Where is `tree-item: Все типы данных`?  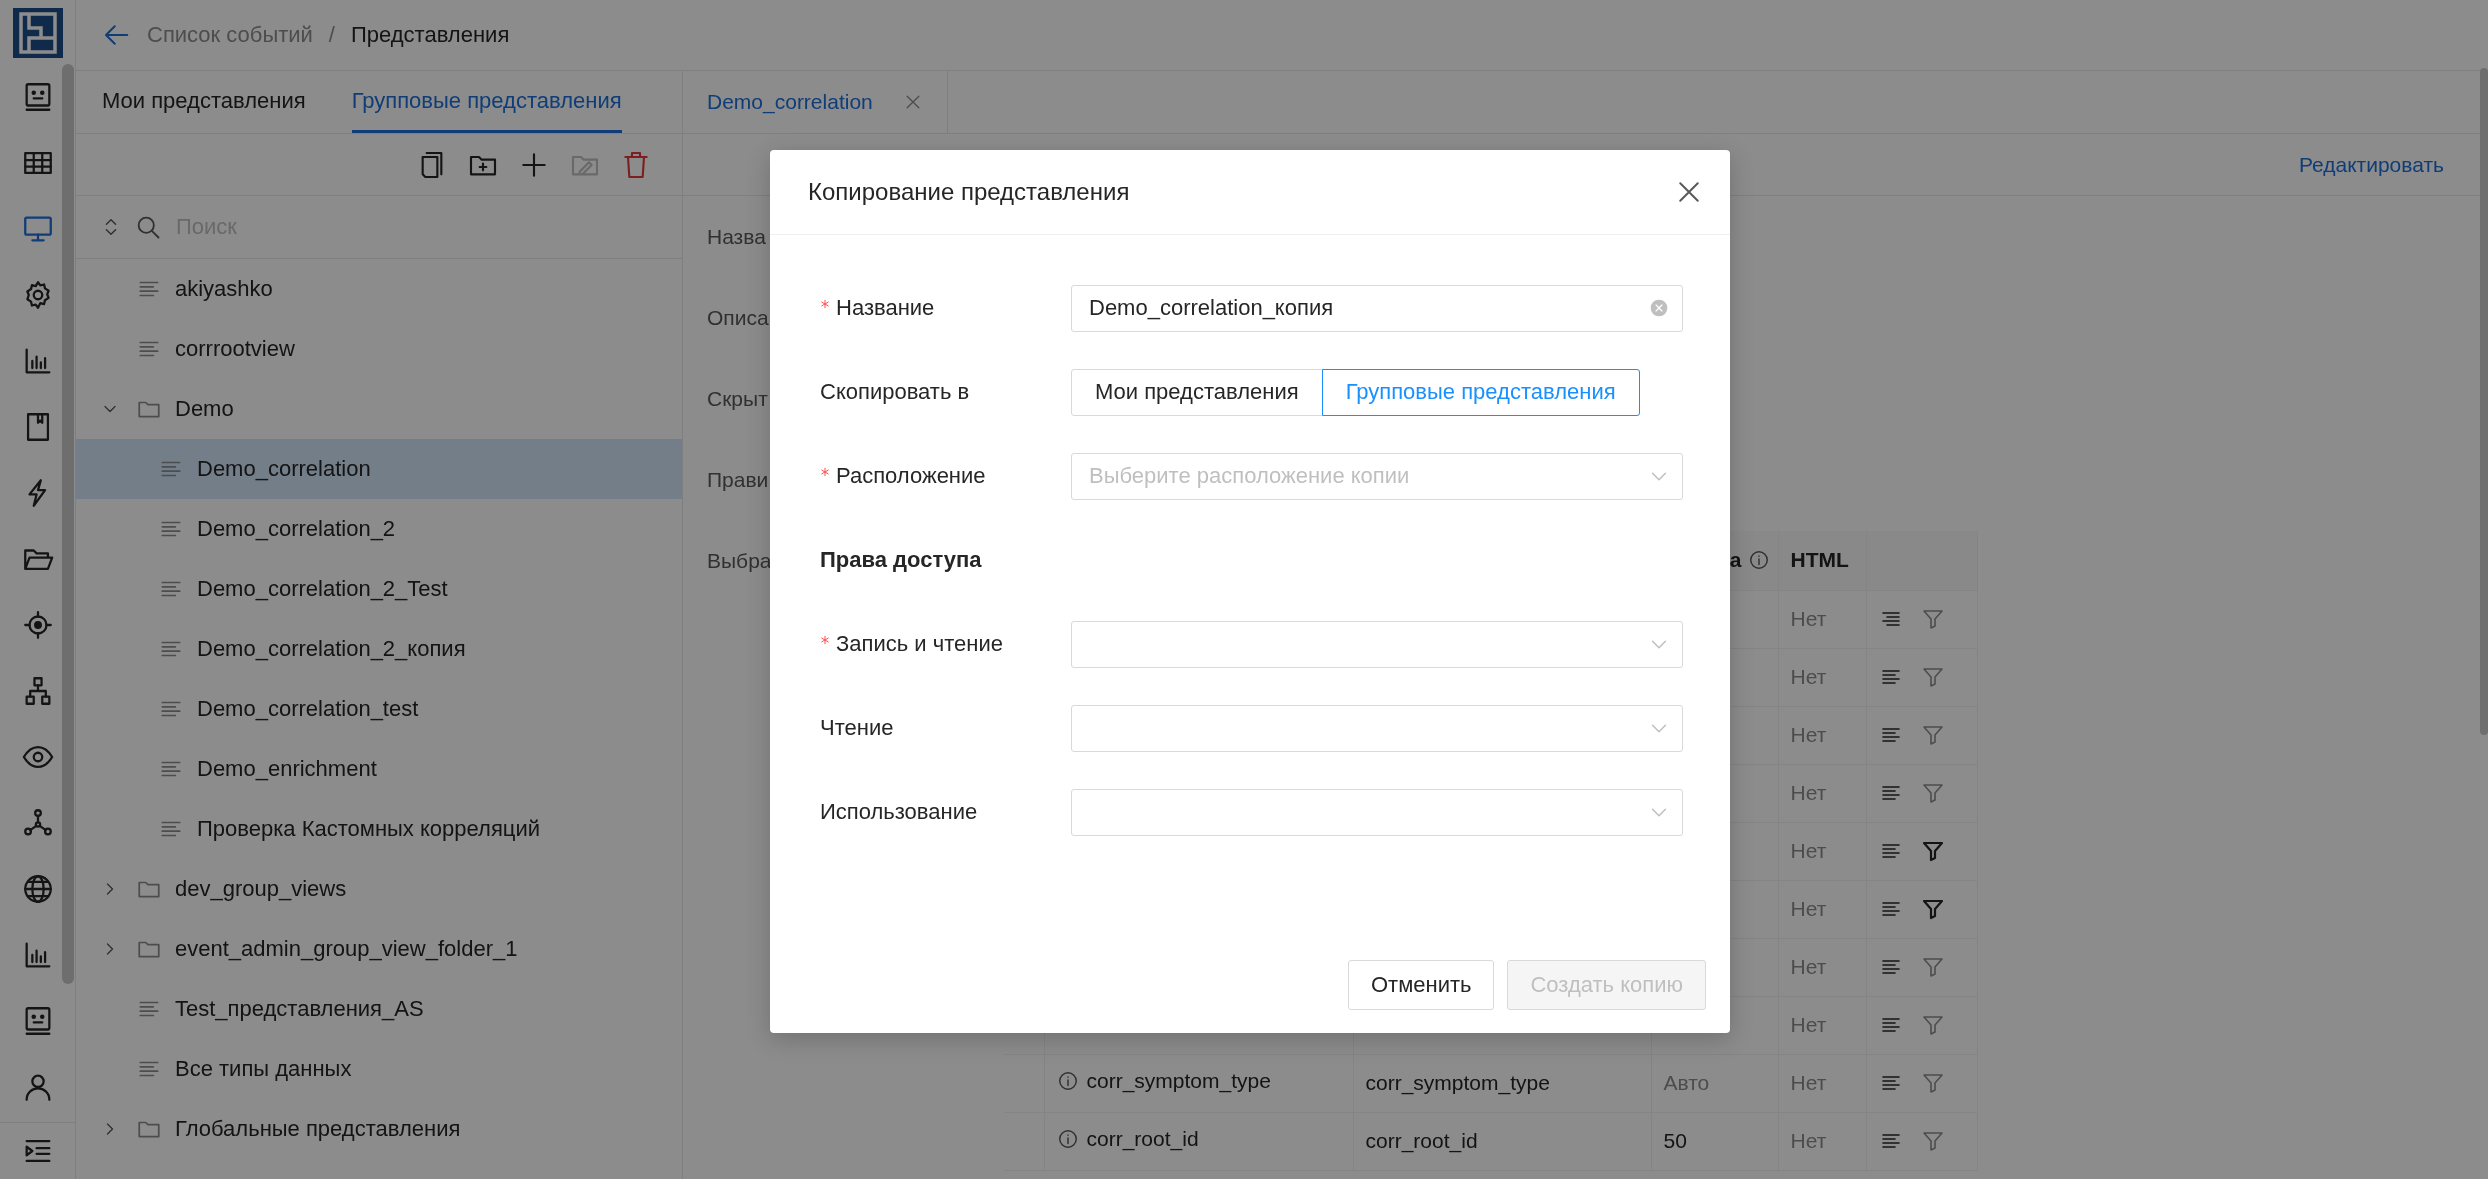 tree-item: Все типы данных is located at coordinates (379, 1069).